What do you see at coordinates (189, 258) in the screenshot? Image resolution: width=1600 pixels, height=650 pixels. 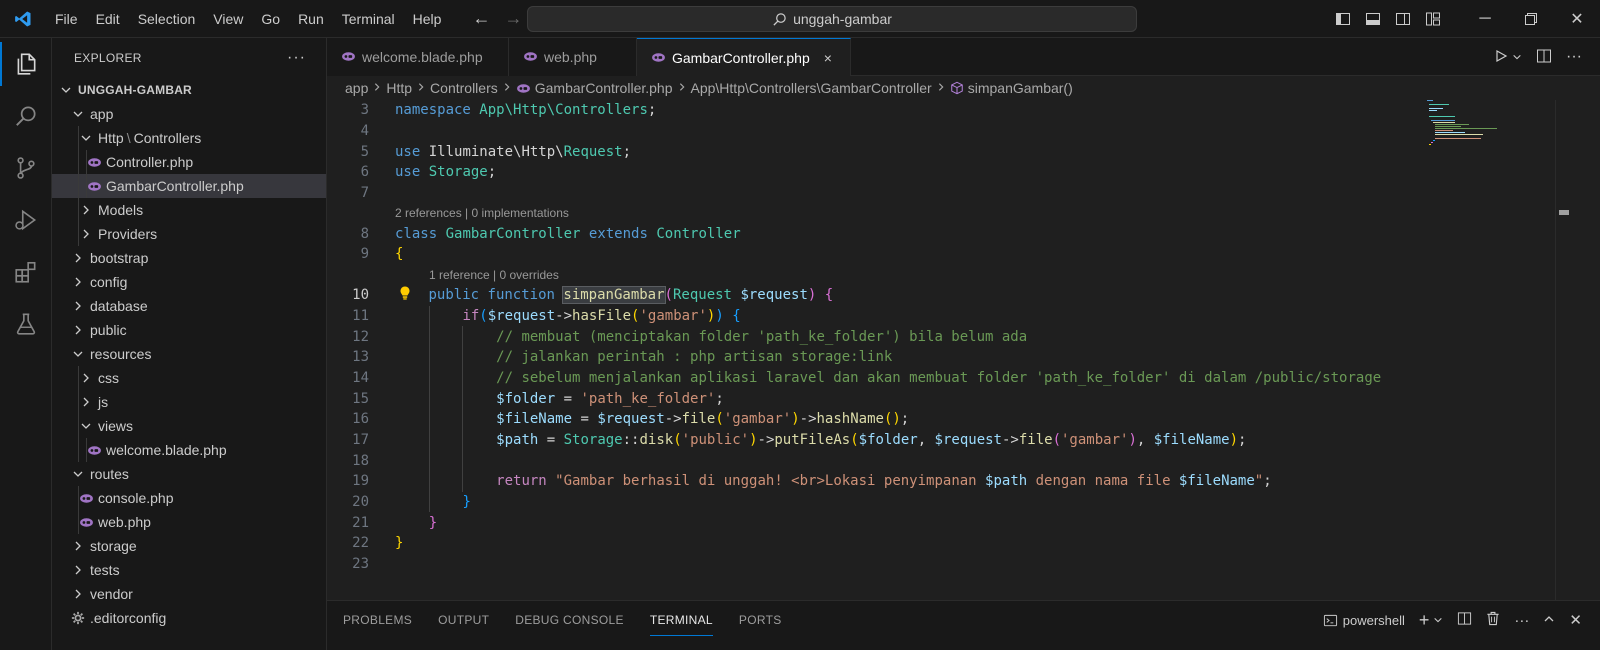 I see `tree-folder-bootstrap: bootstrap` at bounding box center [189, 258].